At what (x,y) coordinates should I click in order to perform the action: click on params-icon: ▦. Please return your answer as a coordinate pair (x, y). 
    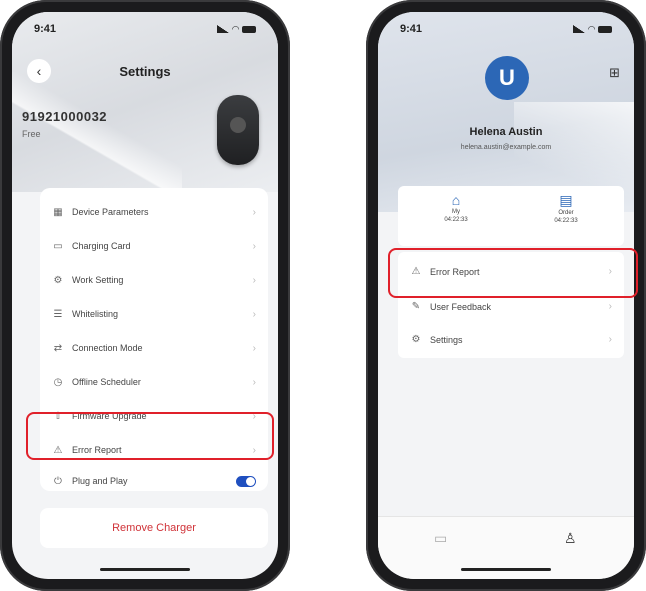
    Looking at the image, I should click on (58, 212).